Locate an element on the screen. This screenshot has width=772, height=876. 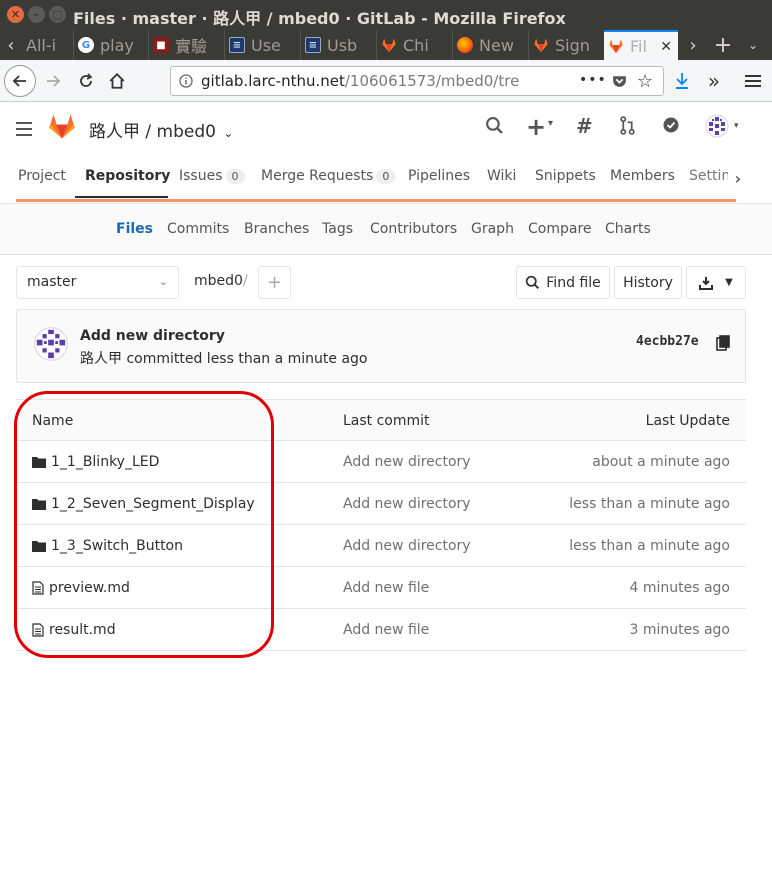
menu-hamburger-icon is located at coordinates (753, 81).